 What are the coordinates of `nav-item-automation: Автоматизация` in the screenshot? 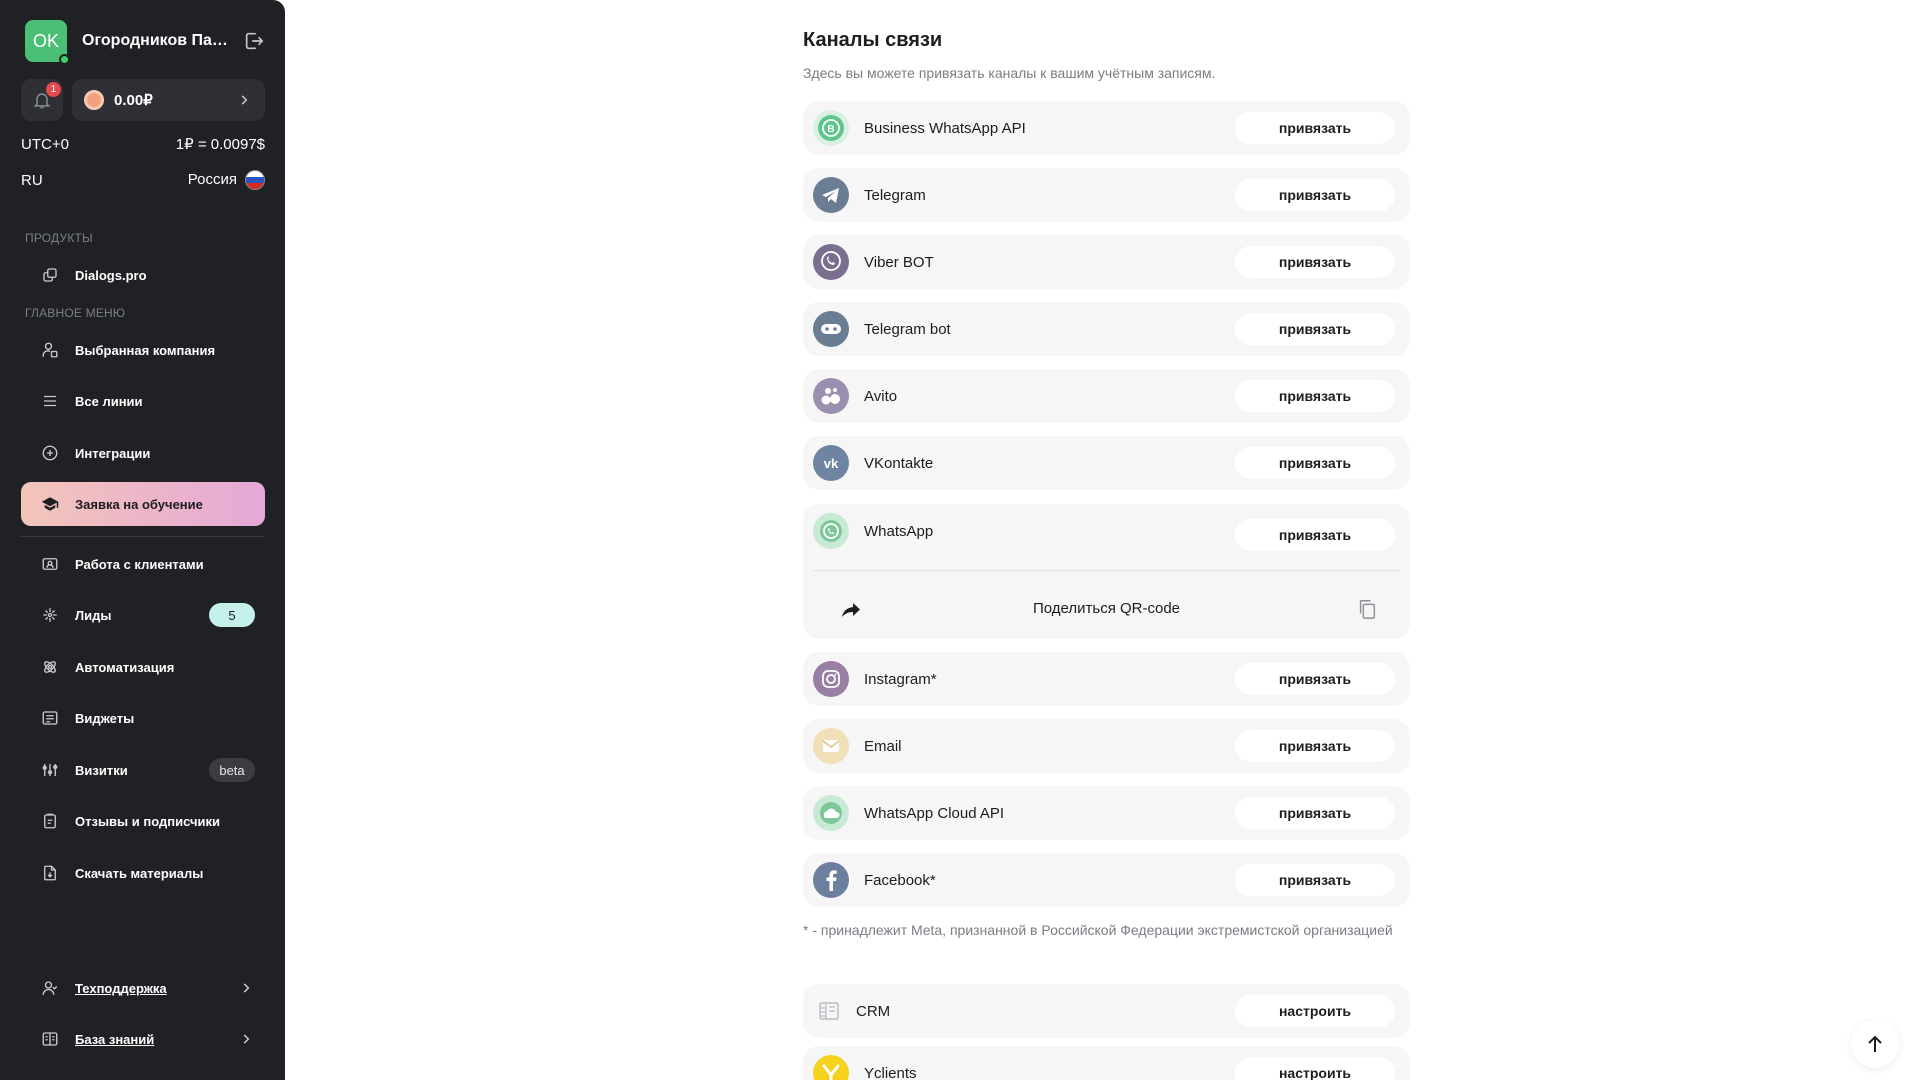 It's located at (143, 667).